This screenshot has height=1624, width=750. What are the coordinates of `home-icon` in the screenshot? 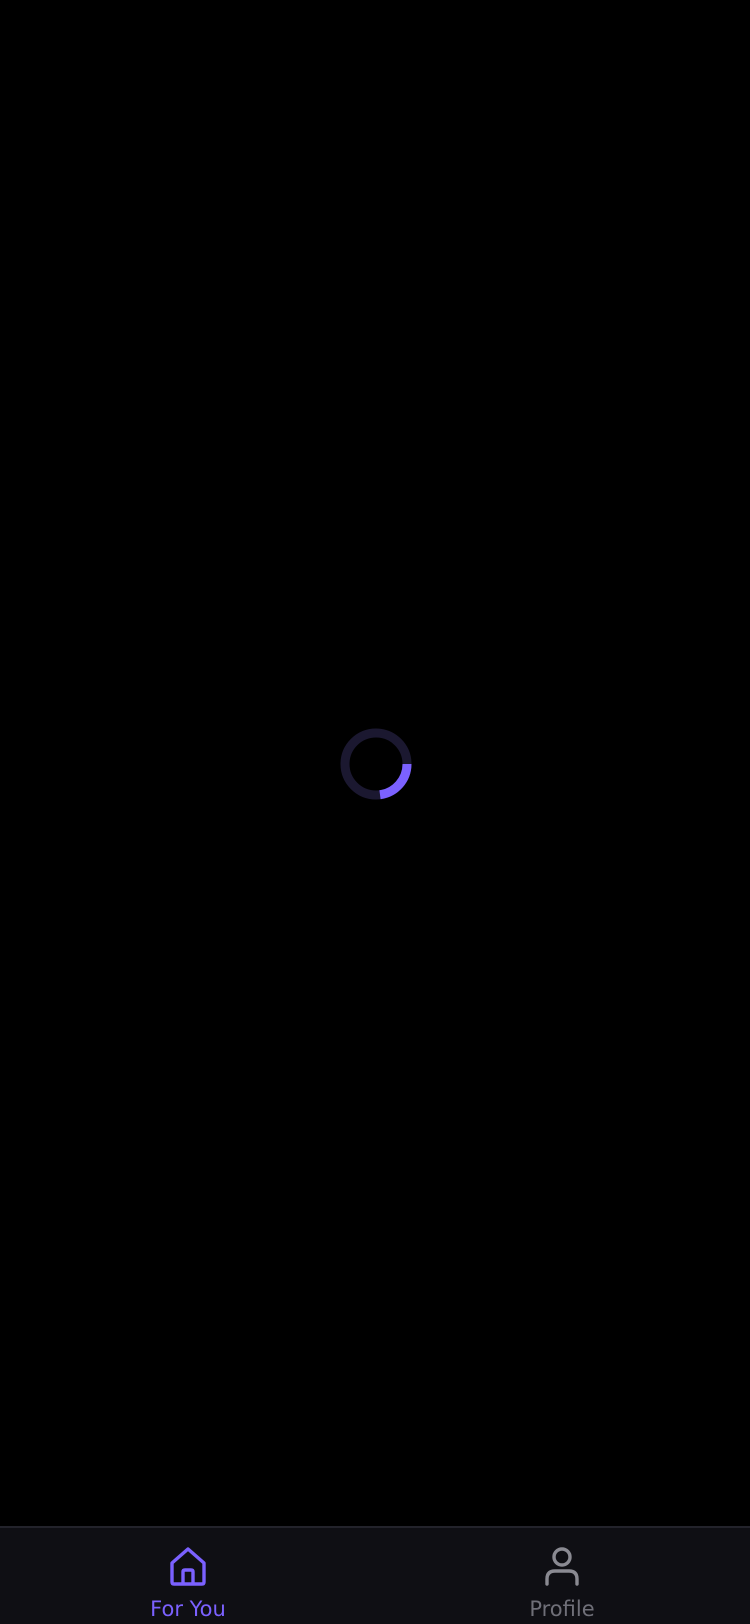 It's located at (188, 1566).